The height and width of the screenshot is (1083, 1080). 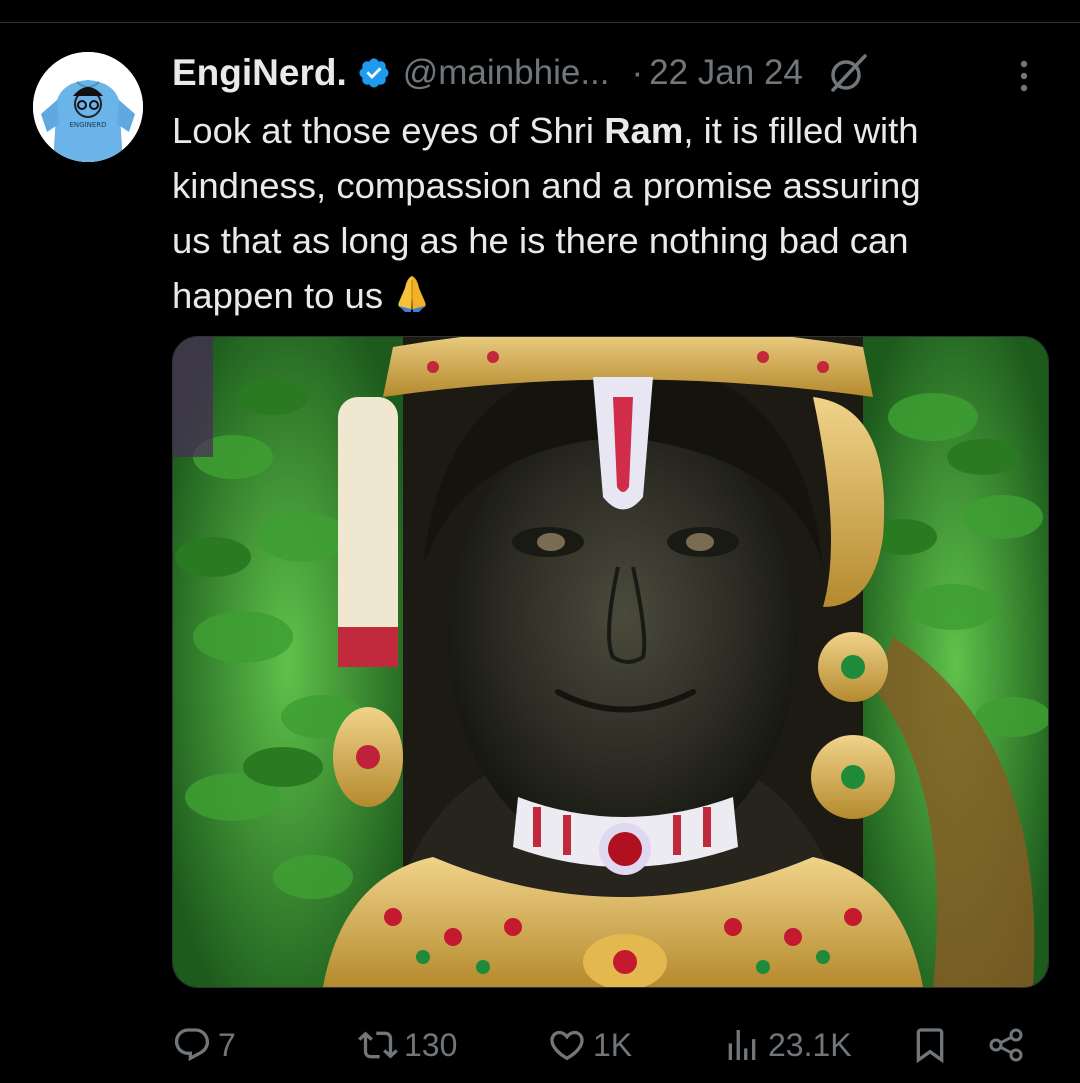 I want to click on bookmark-icon, so click(x=930, y=1046).